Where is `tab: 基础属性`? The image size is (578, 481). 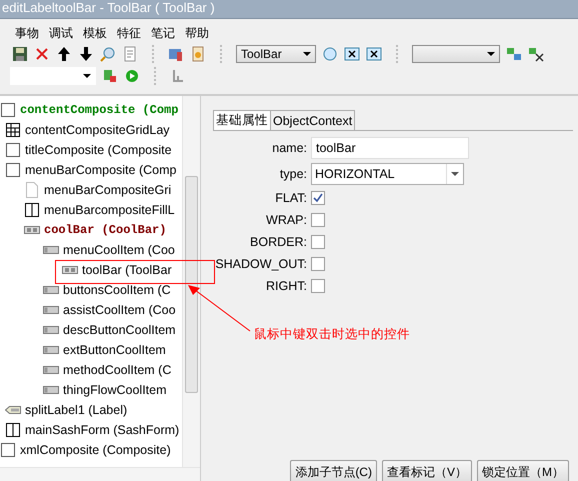 tab: 基础属性 is located at coordinates (242, 120).